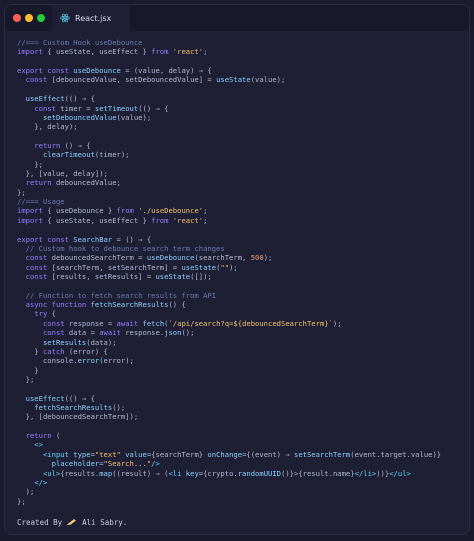  What do you see at coordinates (79, 454) in the screenshot?
I see `code-token: type` at bounding box center [79, 454].